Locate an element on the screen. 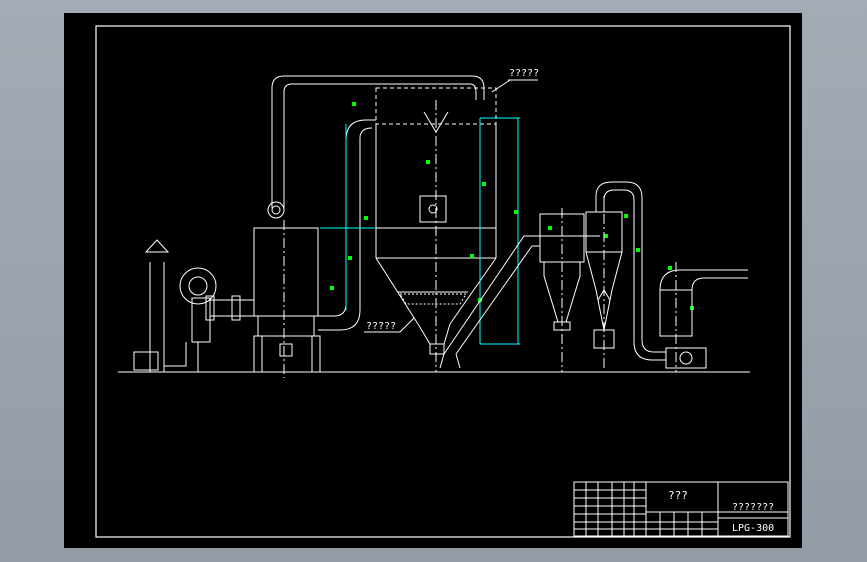  inlet-duct is located at coordinates (347, 225).